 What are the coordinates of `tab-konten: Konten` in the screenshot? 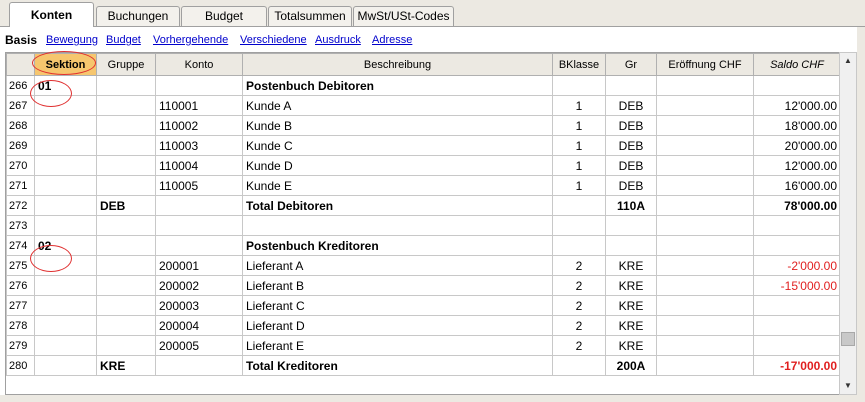 It's located at (51, 14).